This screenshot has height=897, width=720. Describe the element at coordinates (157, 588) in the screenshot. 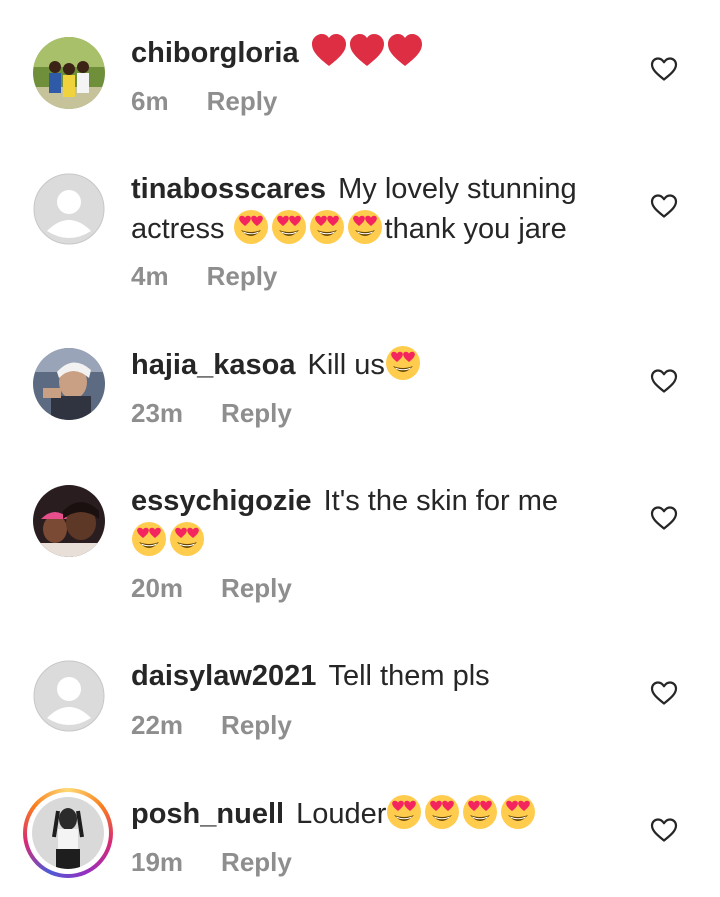

I see `comment-time: 20m` at that location.